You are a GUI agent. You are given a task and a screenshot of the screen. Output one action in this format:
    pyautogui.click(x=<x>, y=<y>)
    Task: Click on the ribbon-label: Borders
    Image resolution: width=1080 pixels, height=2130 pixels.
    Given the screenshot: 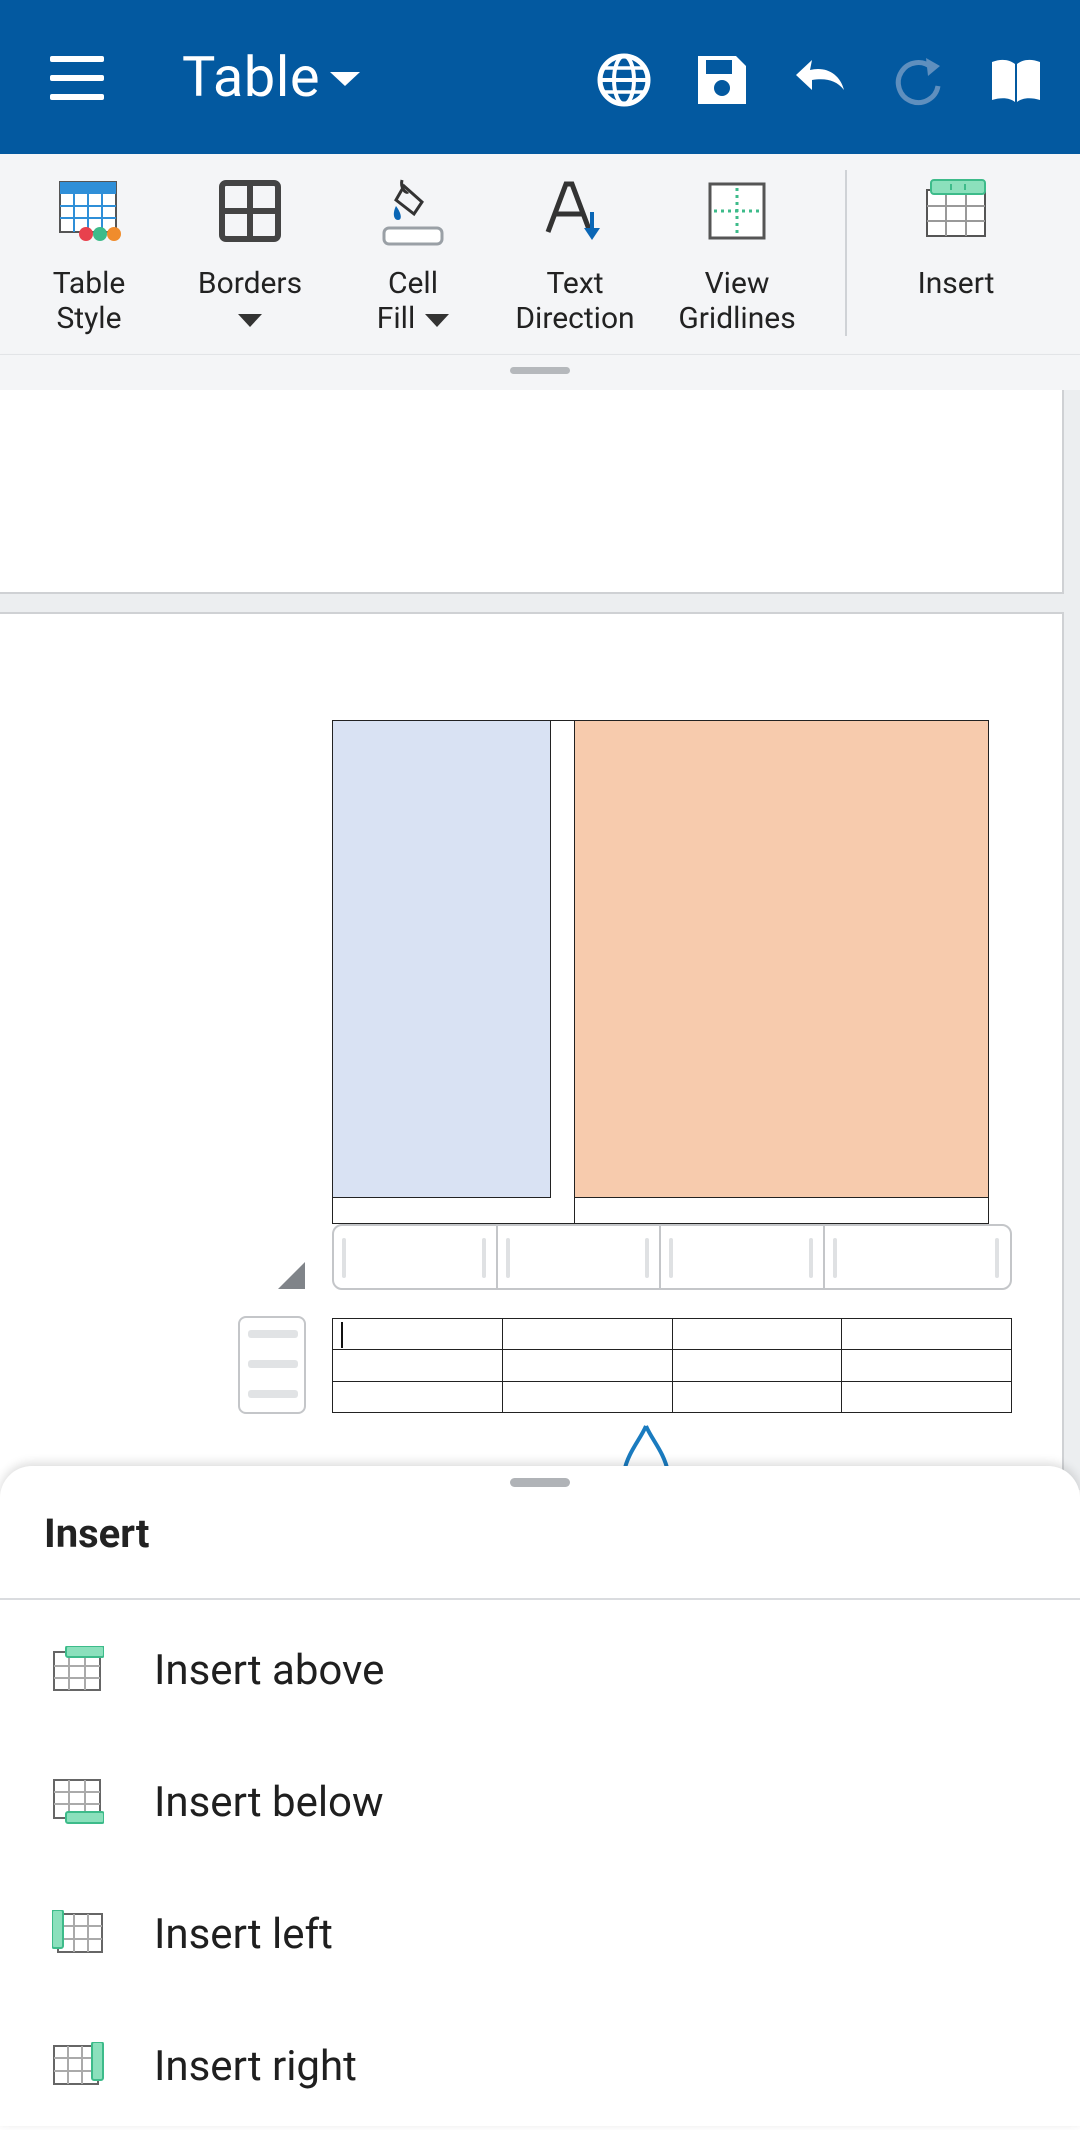 What is the action you would take?
    pyautogui.click(x=250, y=283)
    